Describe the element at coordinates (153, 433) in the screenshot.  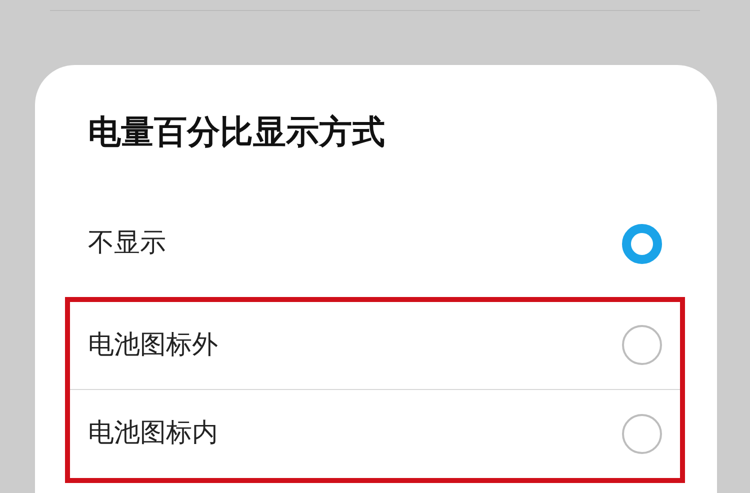
I see `option-label: 电池图标内` at that location.